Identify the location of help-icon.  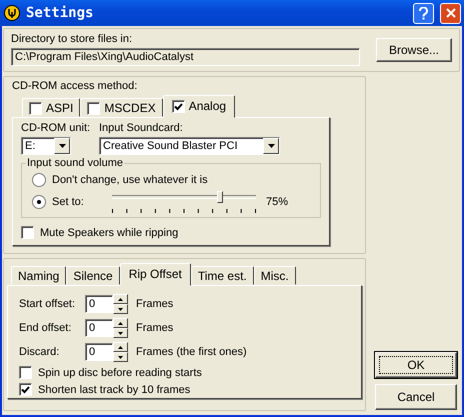
(423, 13).